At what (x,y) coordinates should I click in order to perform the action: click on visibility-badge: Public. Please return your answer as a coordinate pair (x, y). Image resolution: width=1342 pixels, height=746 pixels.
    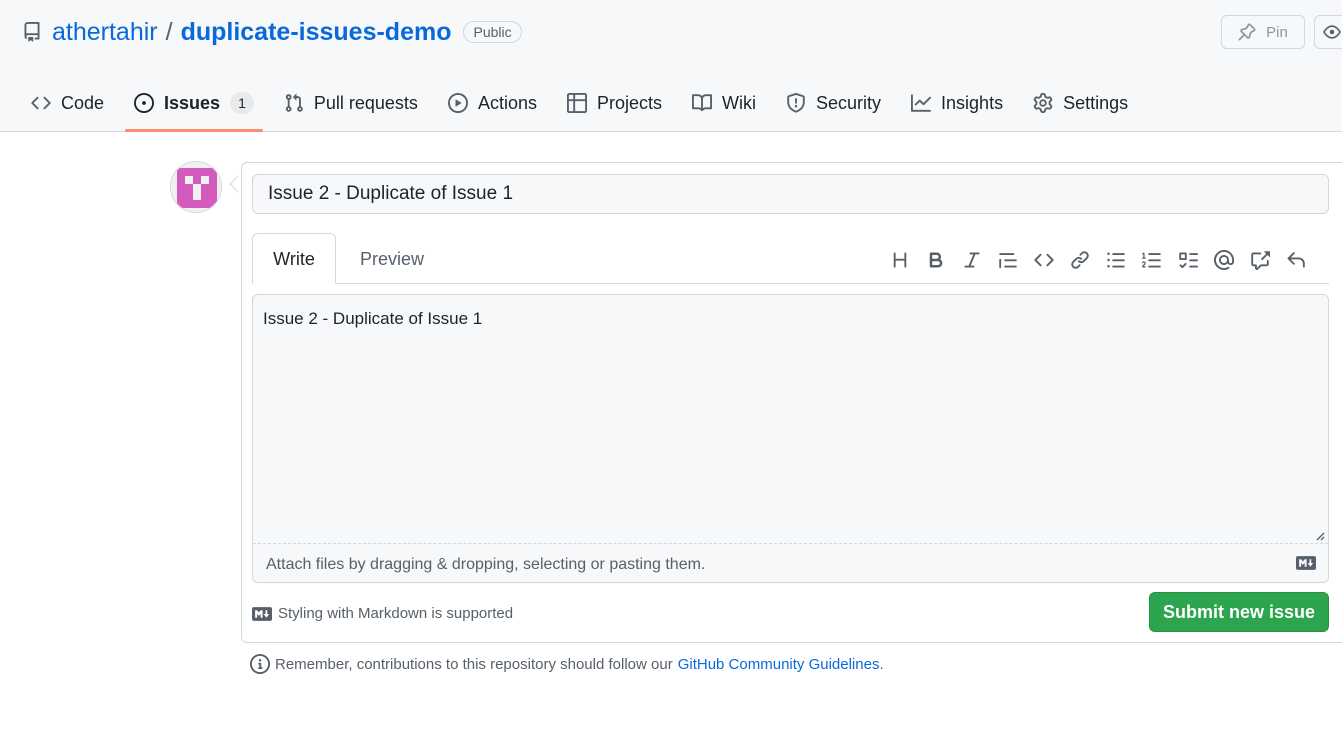
    Looking at the image, I should click on (492, 32).